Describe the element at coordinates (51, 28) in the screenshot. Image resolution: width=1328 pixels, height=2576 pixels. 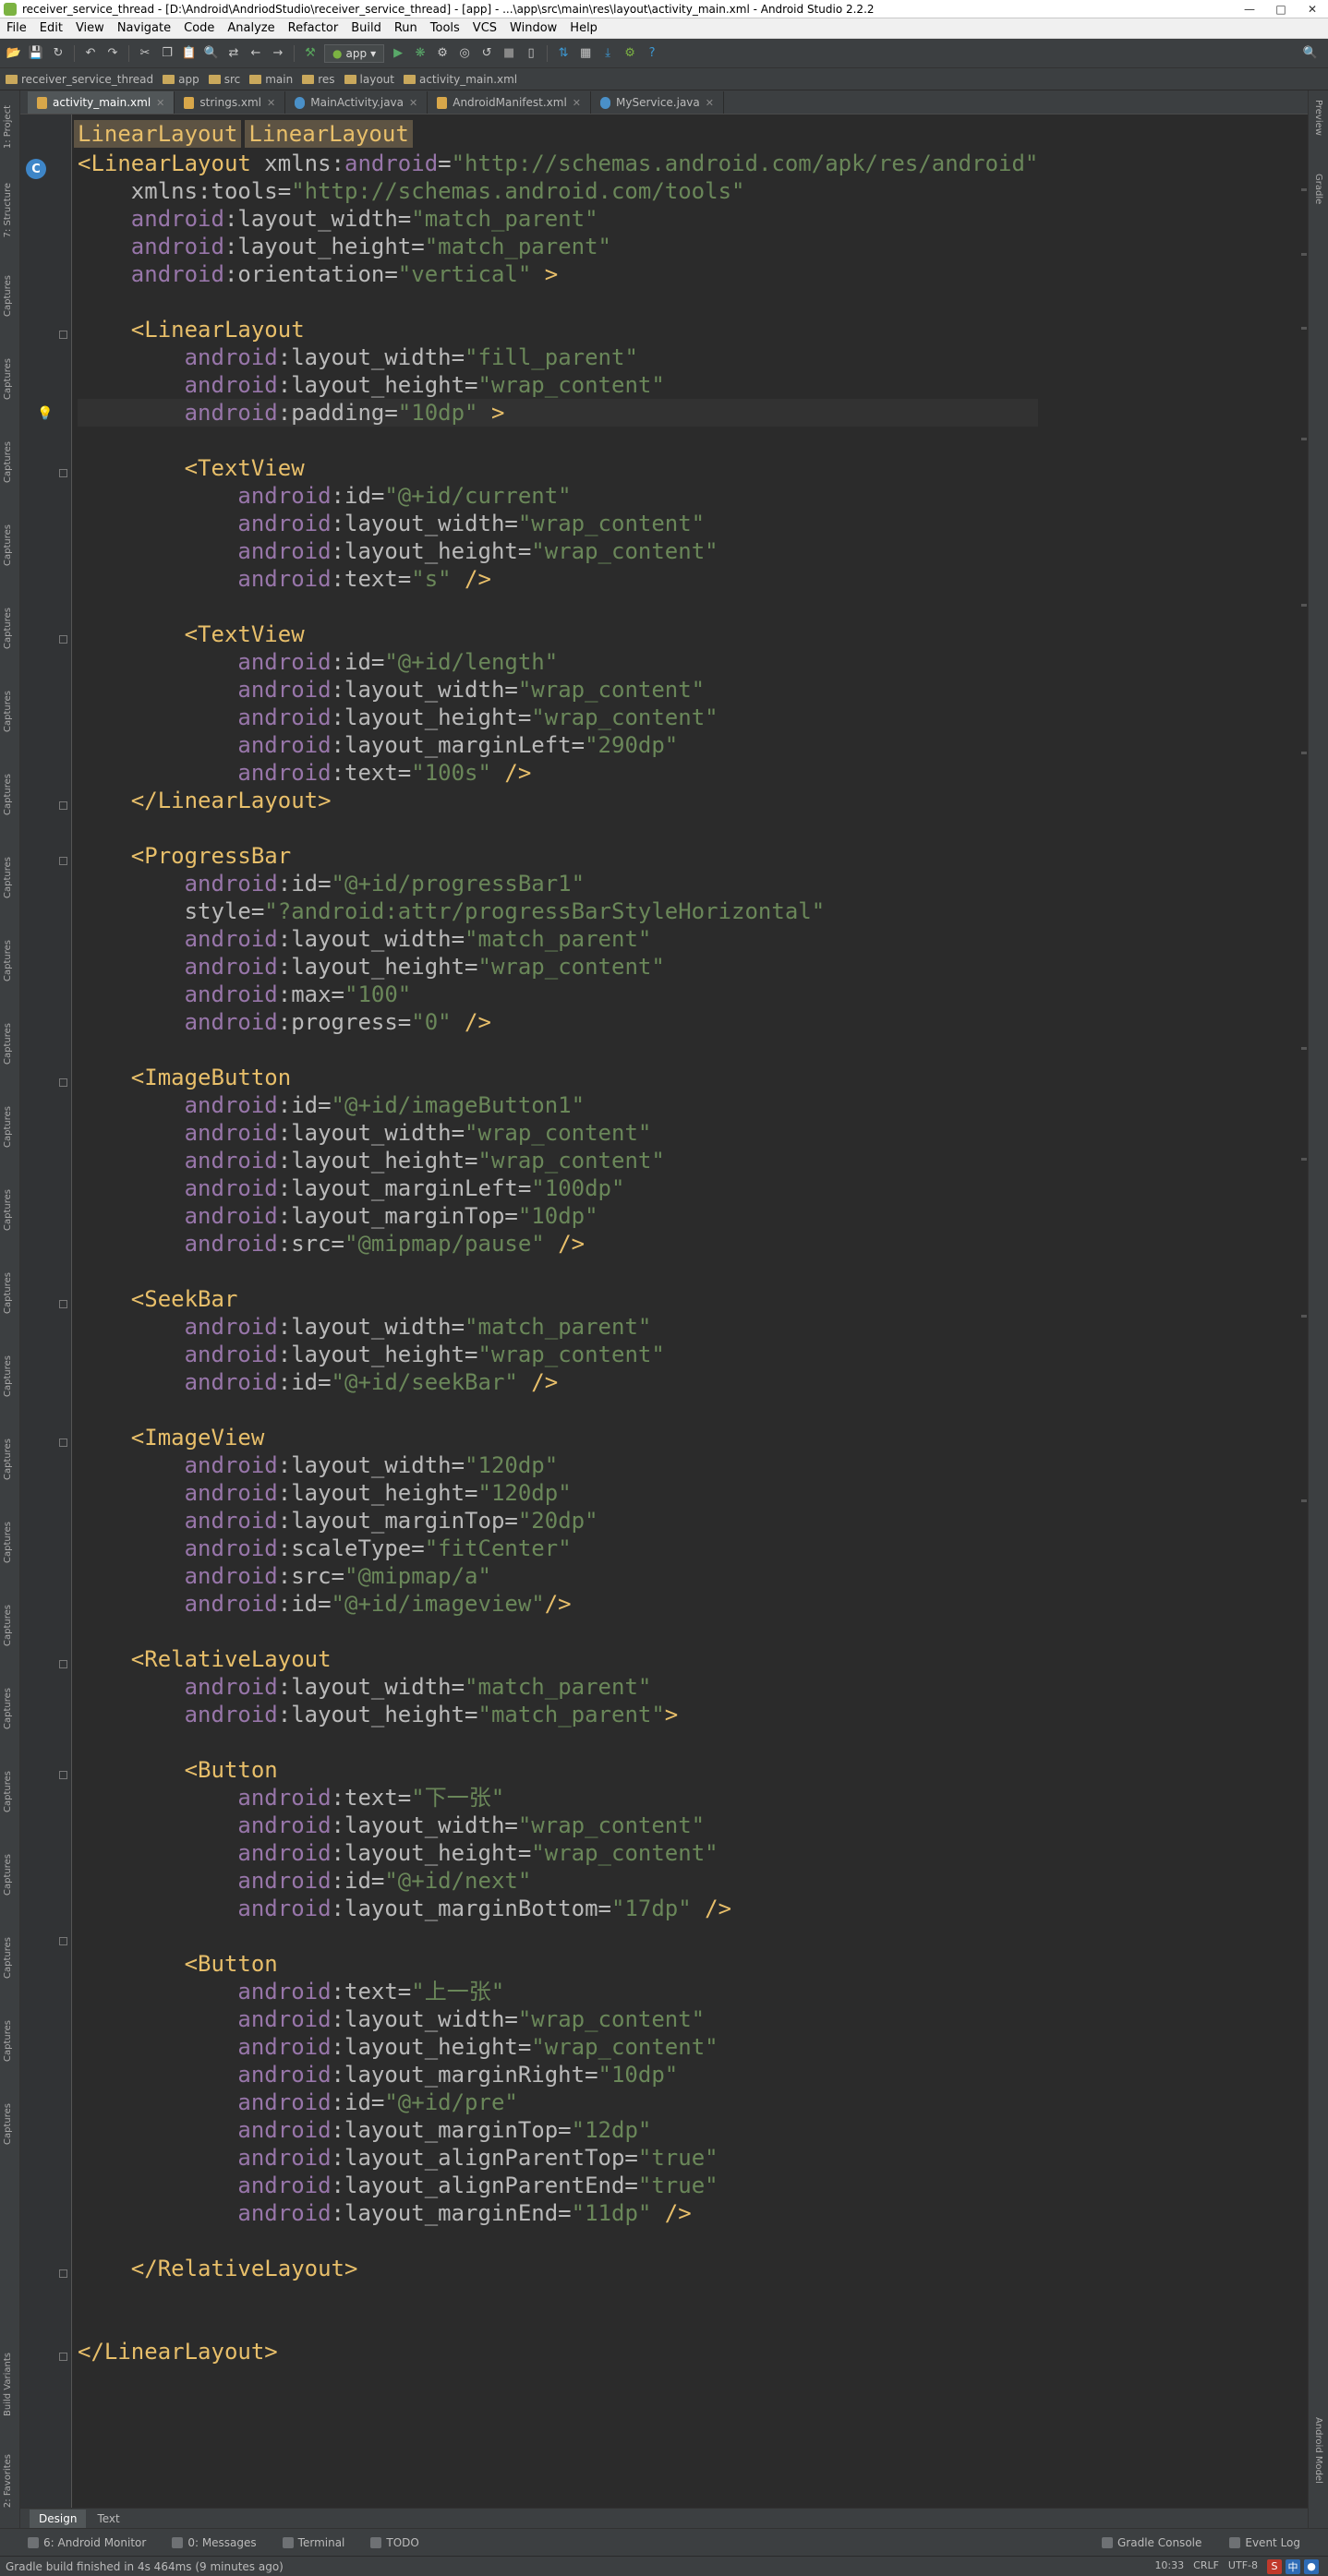
I see `menu-edit: Edit` at that location.